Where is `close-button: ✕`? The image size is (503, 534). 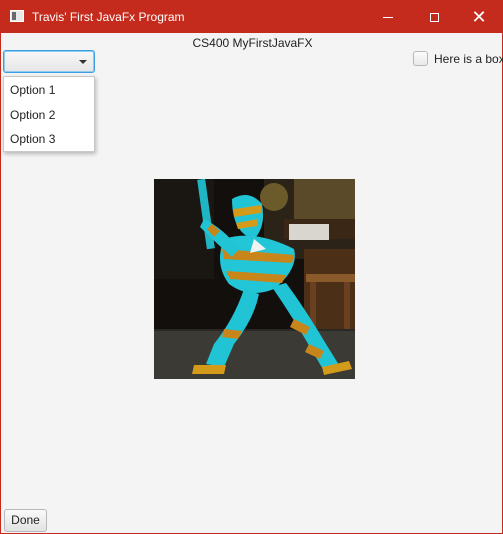
close-button: ✕ is located at coordinates (479, 17).